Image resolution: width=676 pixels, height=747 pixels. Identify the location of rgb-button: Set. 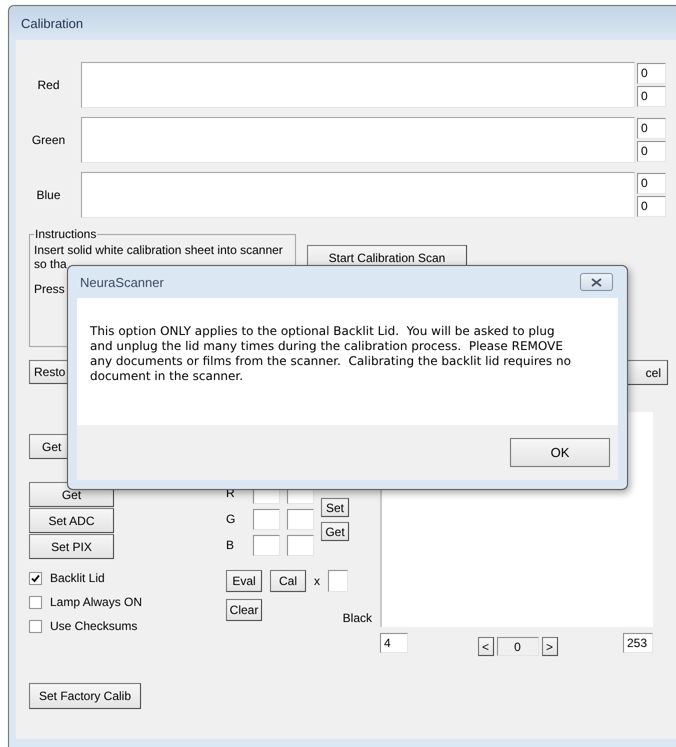
(335, 507).